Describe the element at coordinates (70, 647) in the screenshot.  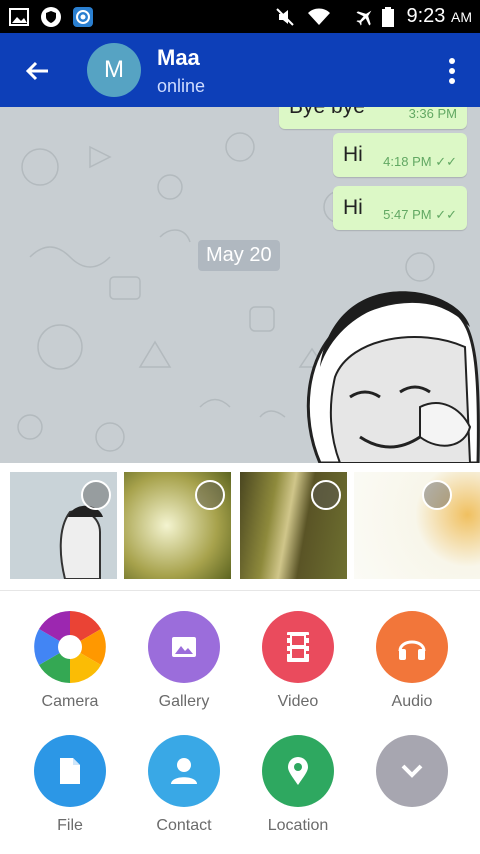
I see `camera-icon` at that location.